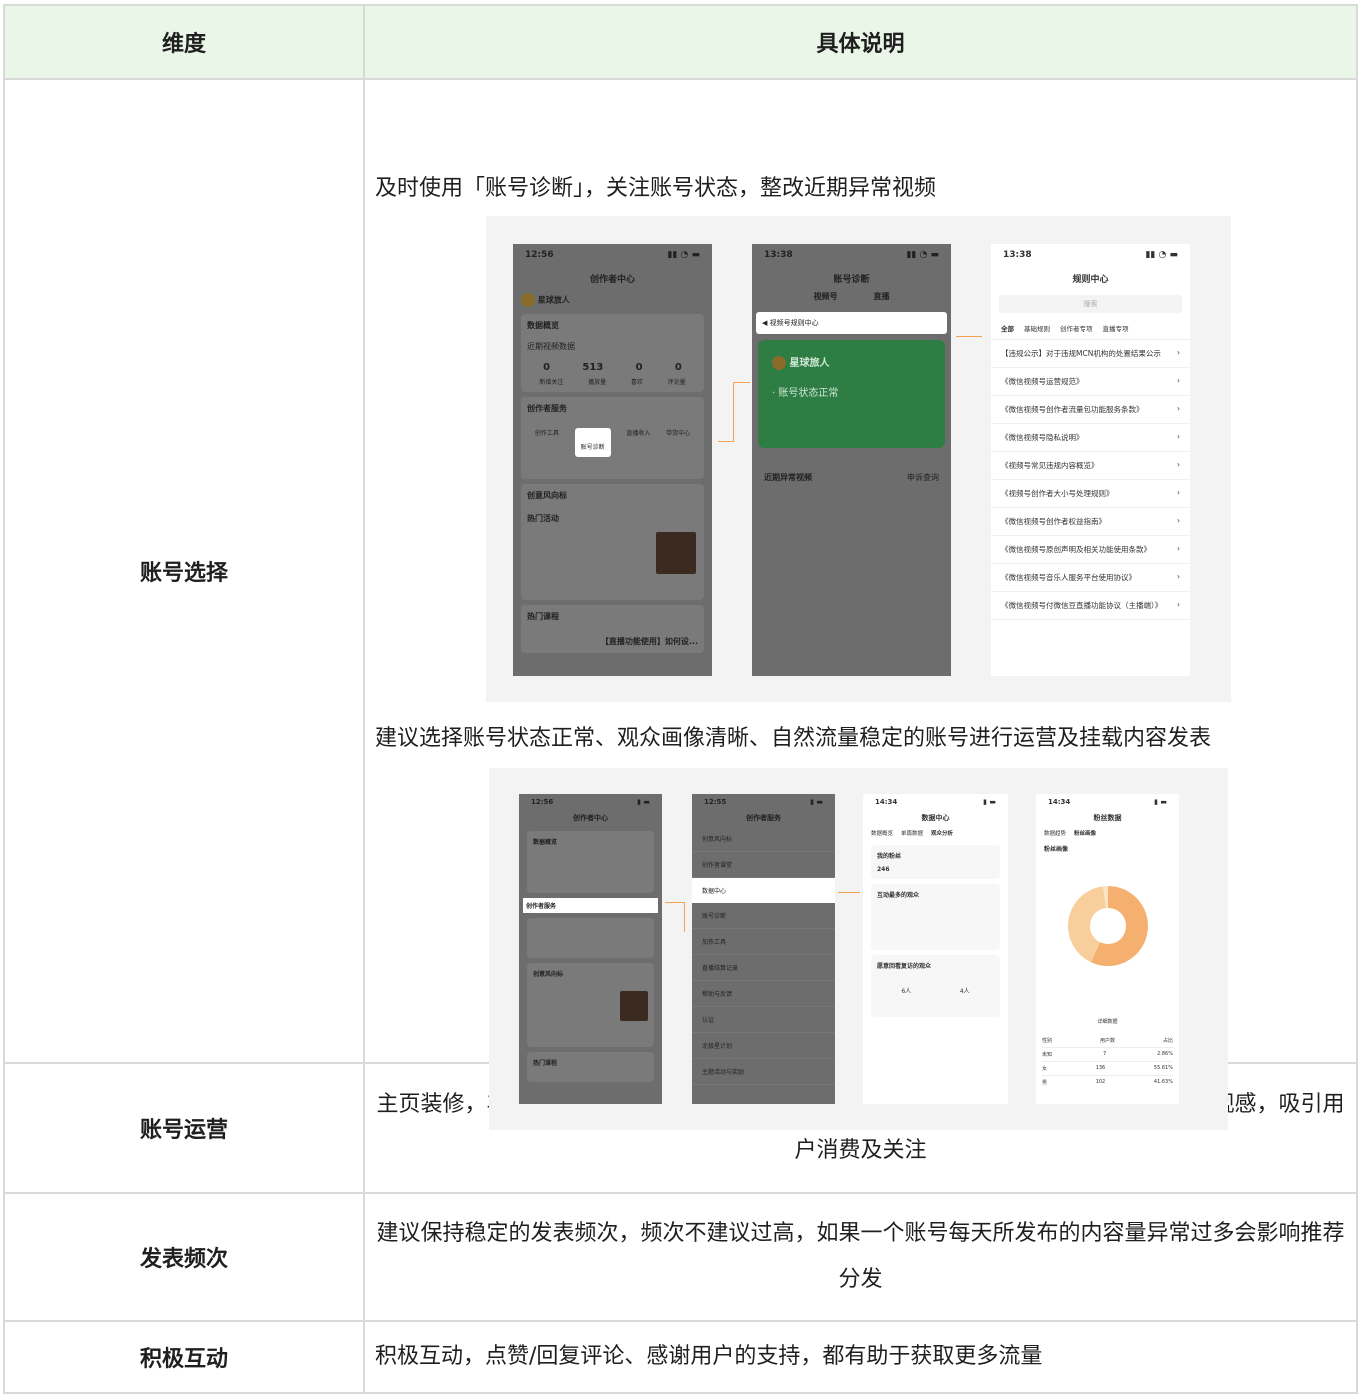  What do you see at coordinates (184, 42) in the screenshot?
I see `header-dimension: 维度` at bounding box center [184, 42].